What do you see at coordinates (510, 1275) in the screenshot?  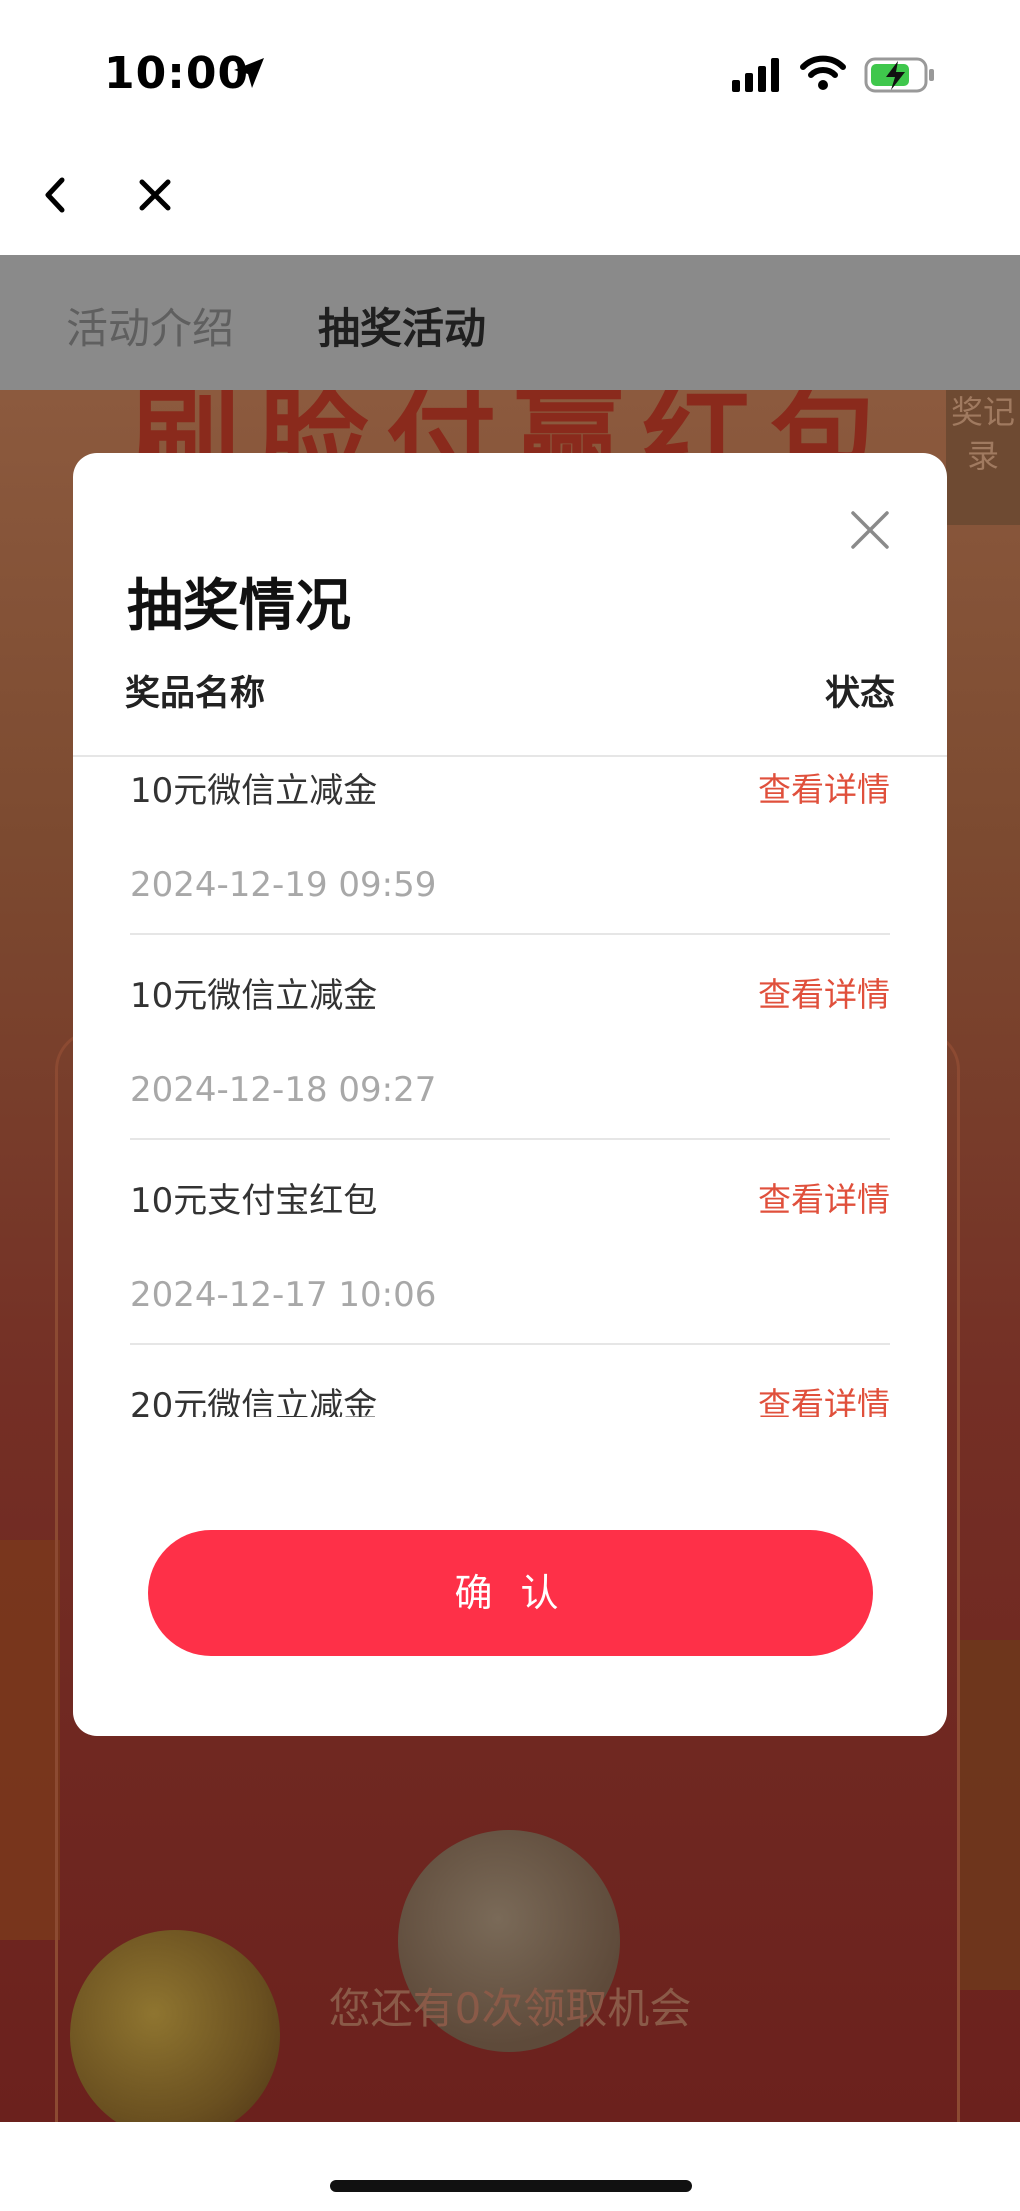 I see `list-item: 10元支付宝红包 查看详情 2024-12-17 10:06` at bounding box center [510, 1275].